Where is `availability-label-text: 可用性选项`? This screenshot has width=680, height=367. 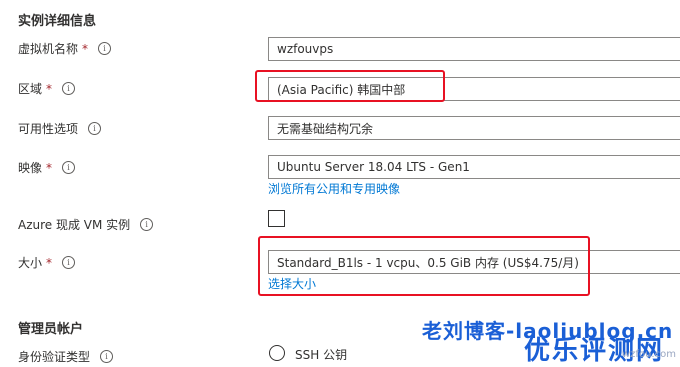
availability-label-text: 可用性选项 is located at coordinates (48, 129).